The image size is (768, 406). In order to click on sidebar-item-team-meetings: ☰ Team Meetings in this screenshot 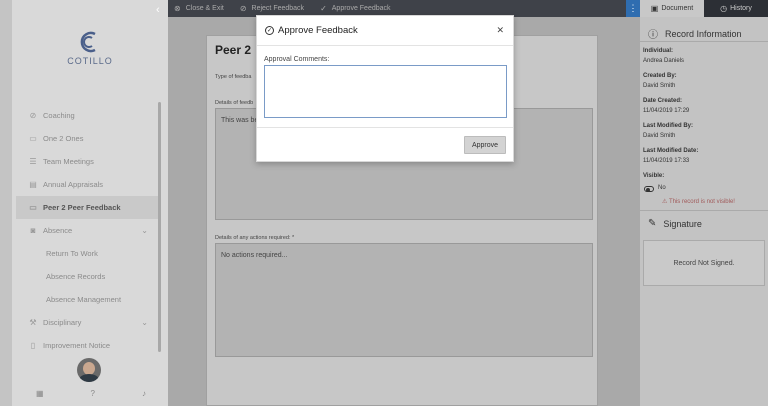, I will do `click(87, 161)`.